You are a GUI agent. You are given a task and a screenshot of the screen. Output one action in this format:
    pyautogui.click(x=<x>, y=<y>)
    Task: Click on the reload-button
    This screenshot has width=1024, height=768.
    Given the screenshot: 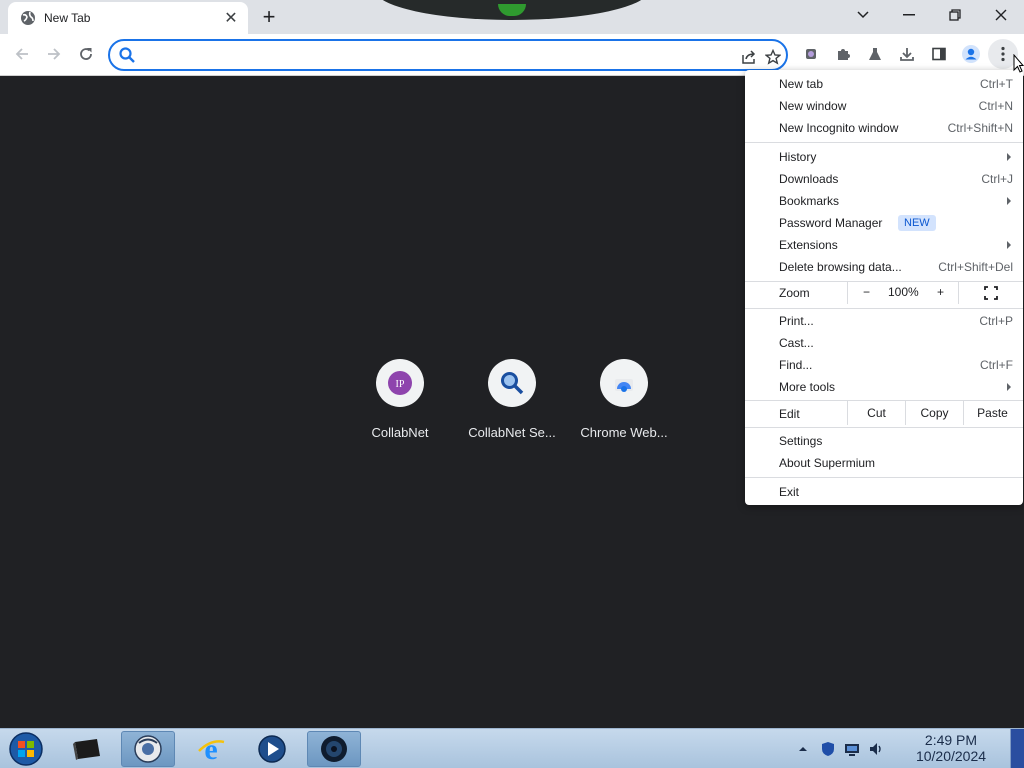 What is the action you would take?
    pyautogui.click(x=86, y=54)
    